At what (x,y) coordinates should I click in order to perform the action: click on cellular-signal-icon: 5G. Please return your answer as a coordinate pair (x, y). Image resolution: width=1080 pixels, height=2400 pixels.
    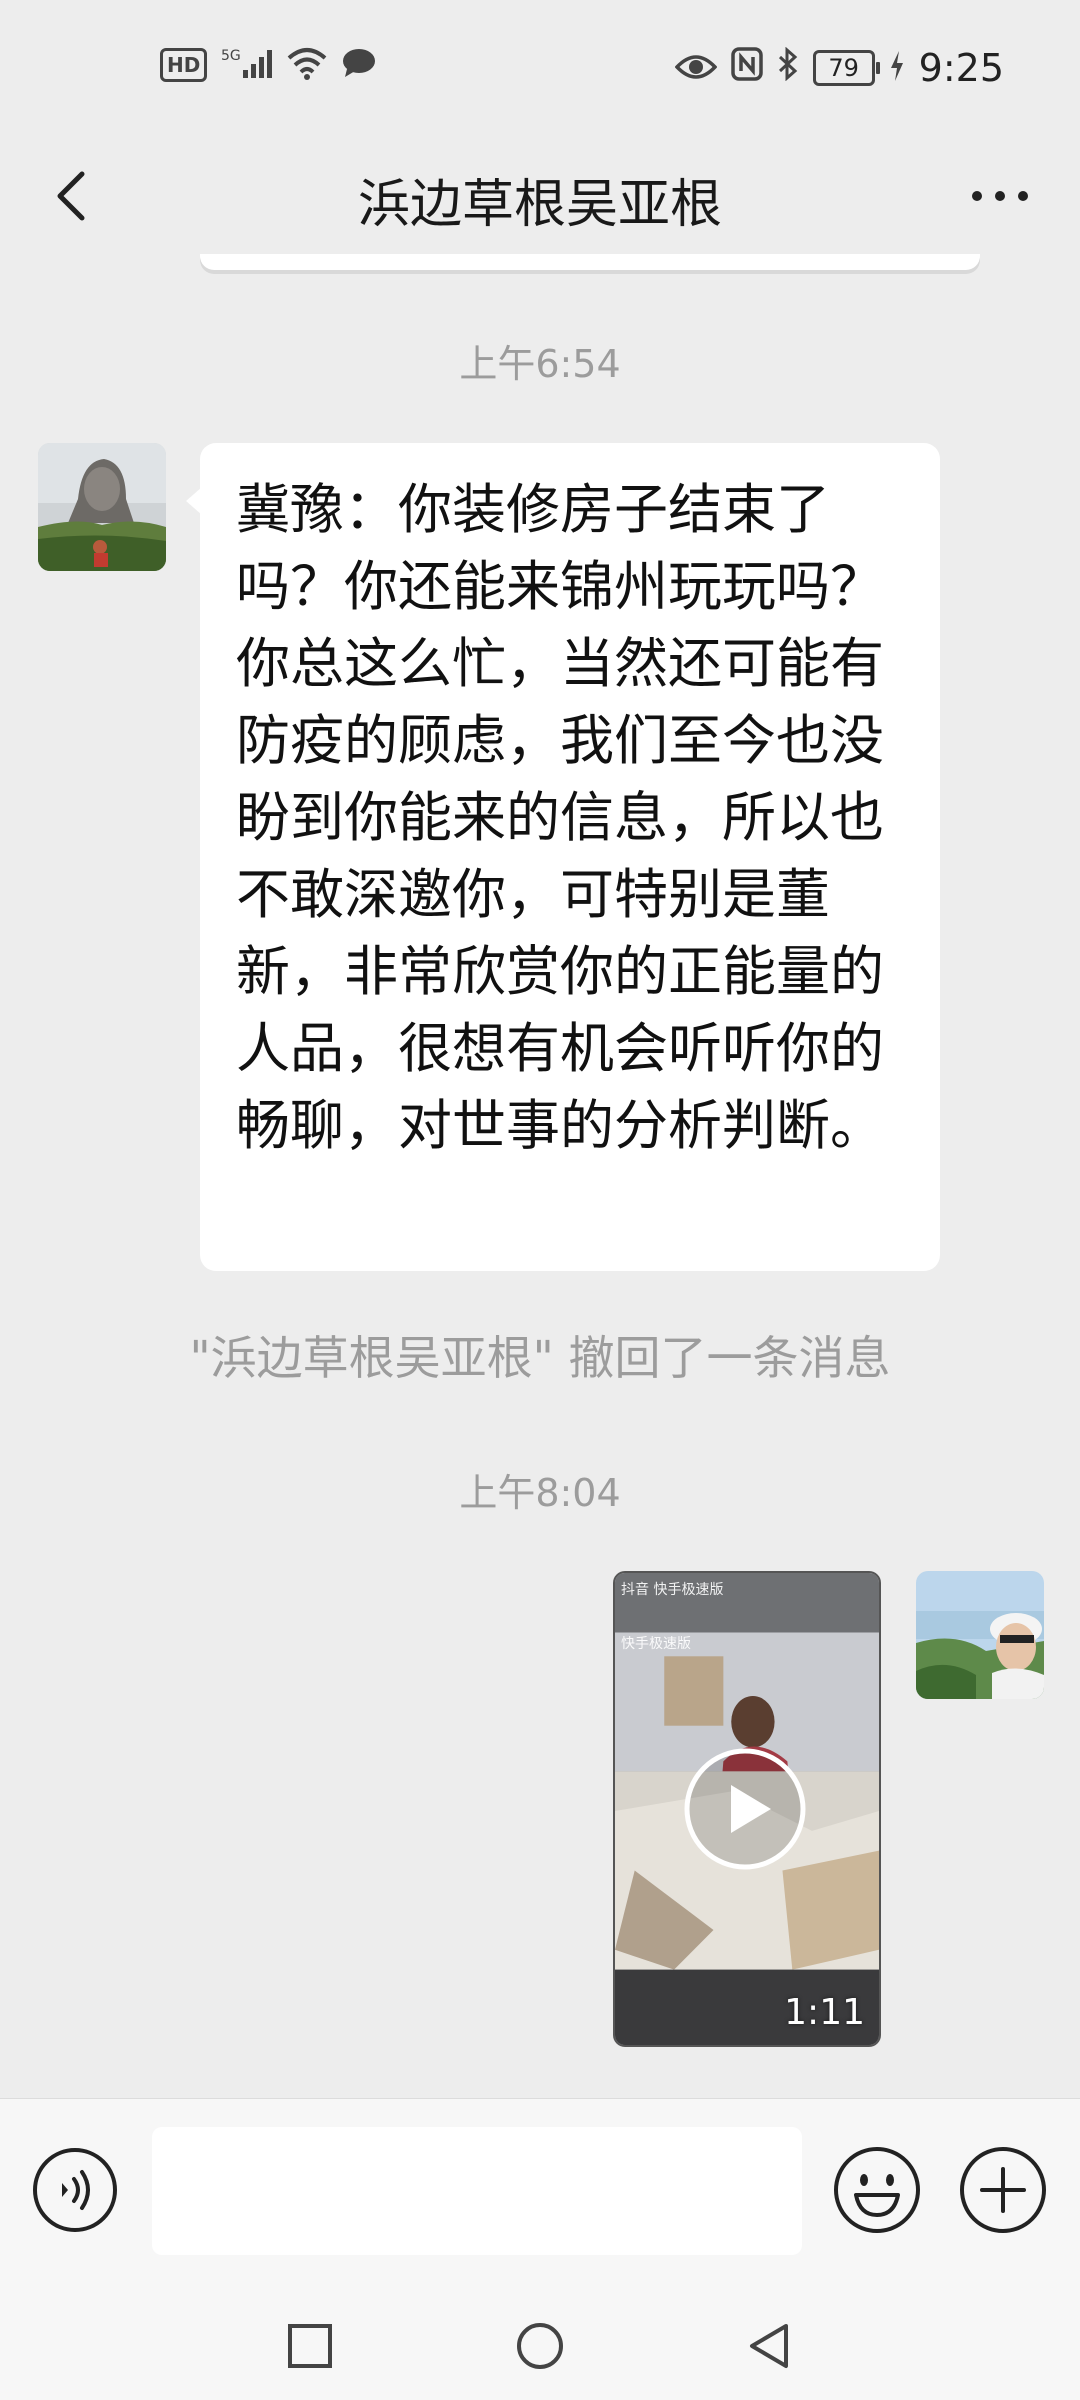
    Looking at the image, I should click on (247, 65).